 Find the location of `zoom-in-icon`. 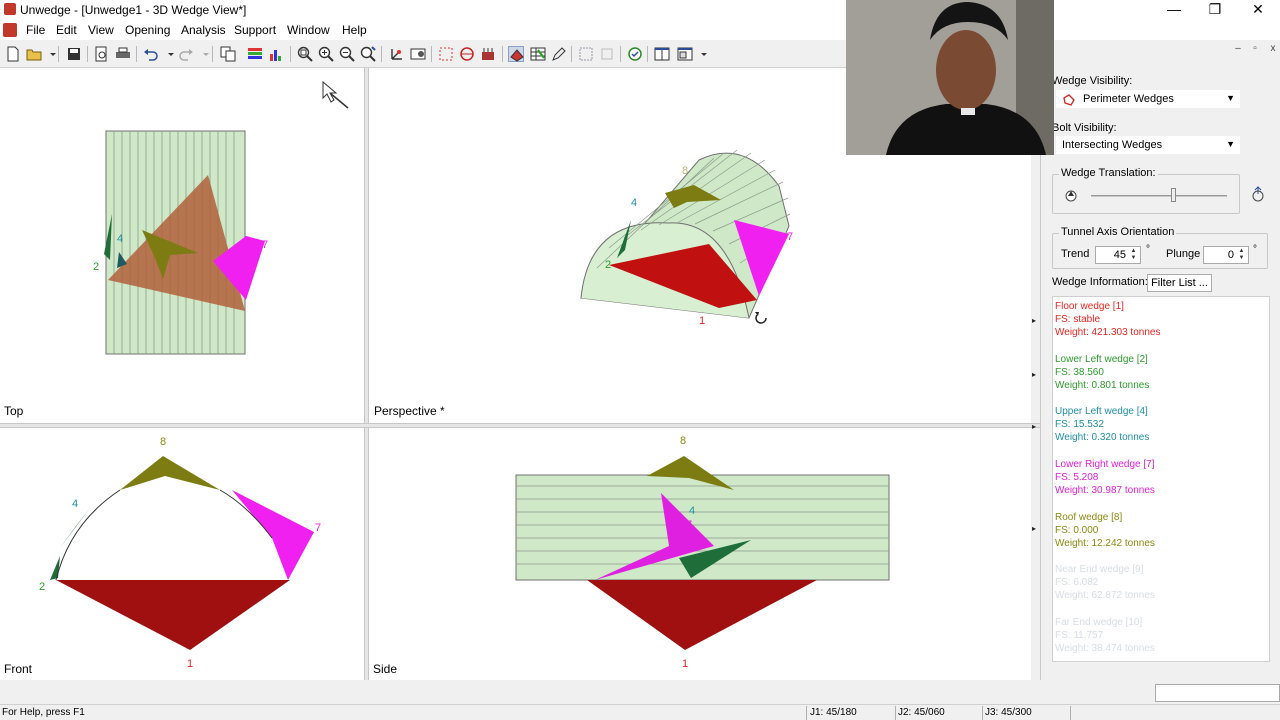

zoom-in-icon is located at coordinates (326, 54).